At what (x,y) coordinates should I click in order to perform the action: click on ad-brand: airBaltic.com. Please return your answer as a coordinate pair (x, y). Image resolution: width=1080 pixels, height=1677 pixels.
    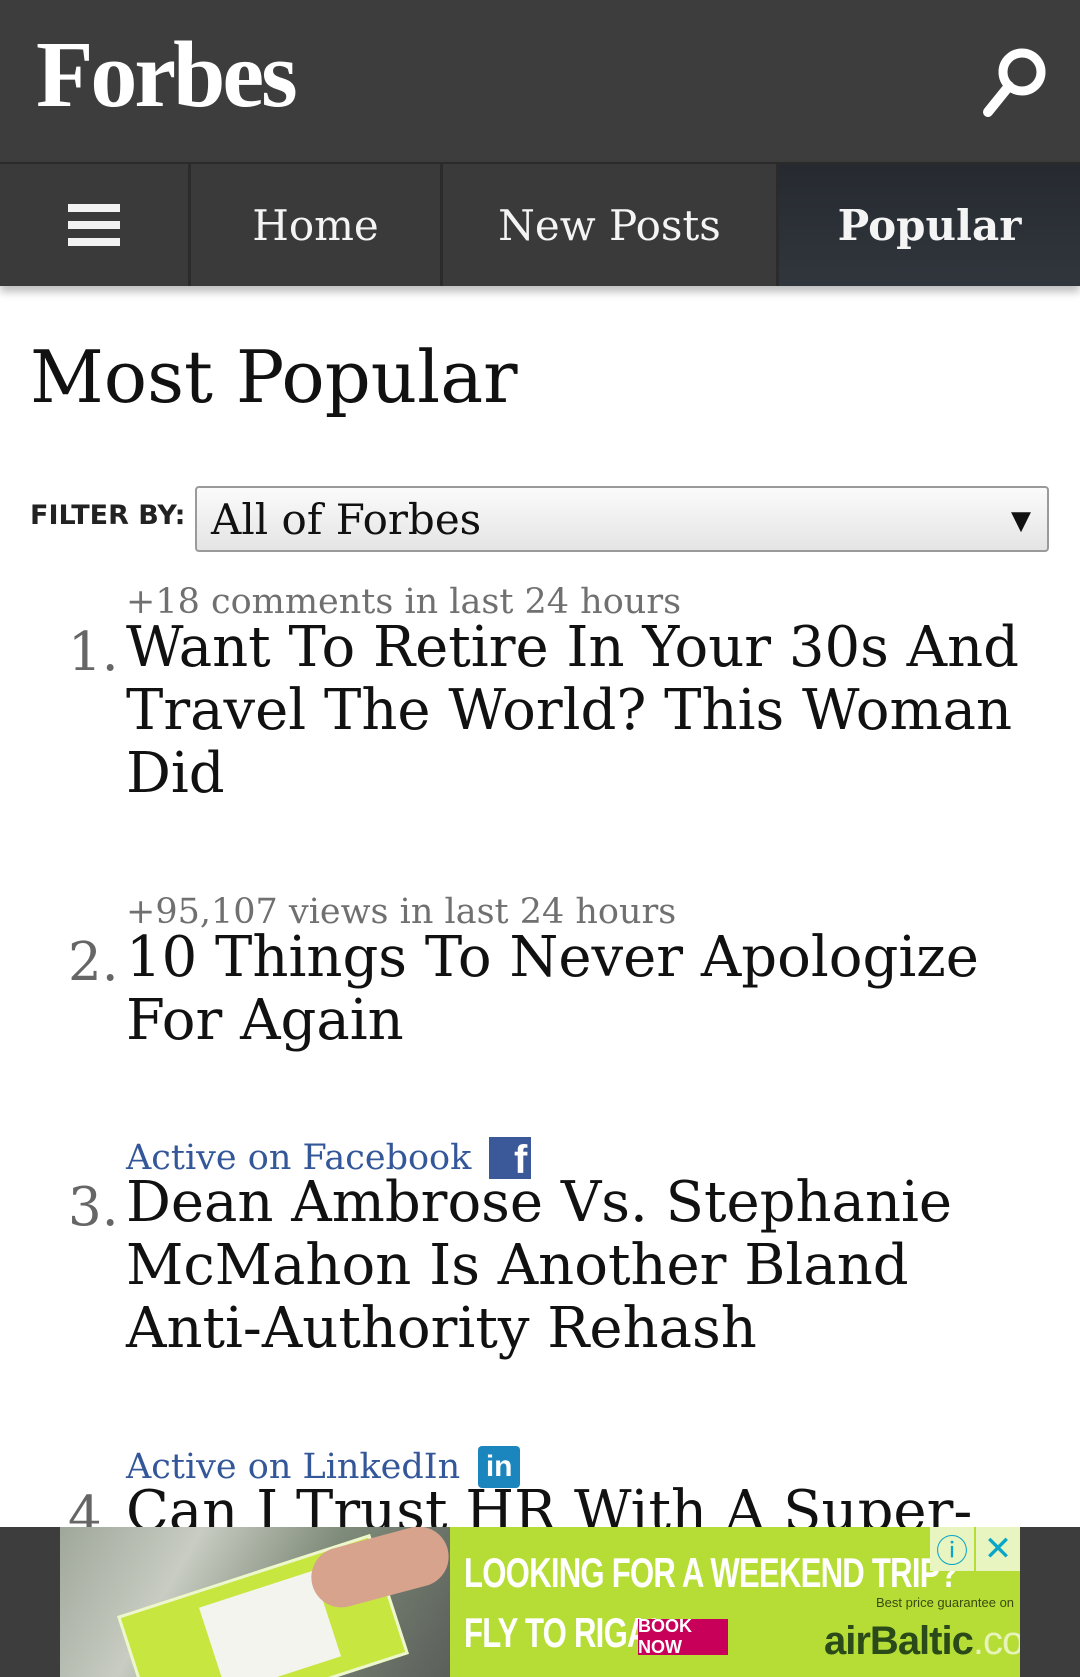
    Looking at the image, I should click on (922, 1641).